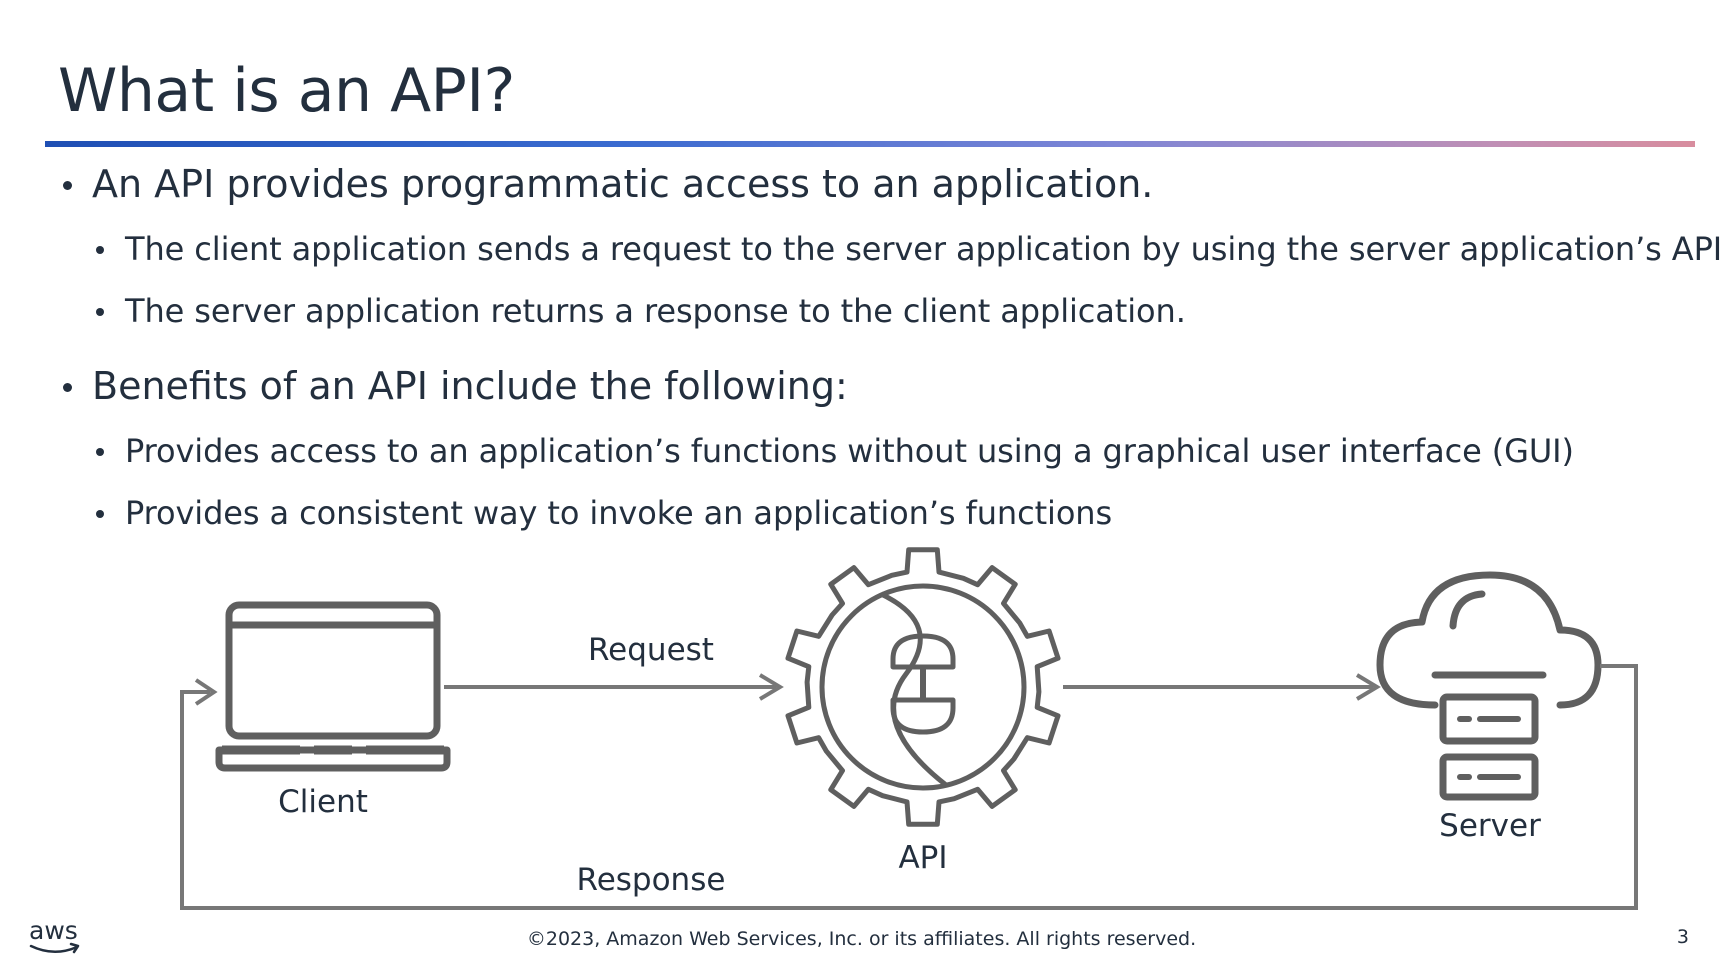 This screenshot has width=1723, height=966. I want to click on server-label: Server, so click(1490, 826).